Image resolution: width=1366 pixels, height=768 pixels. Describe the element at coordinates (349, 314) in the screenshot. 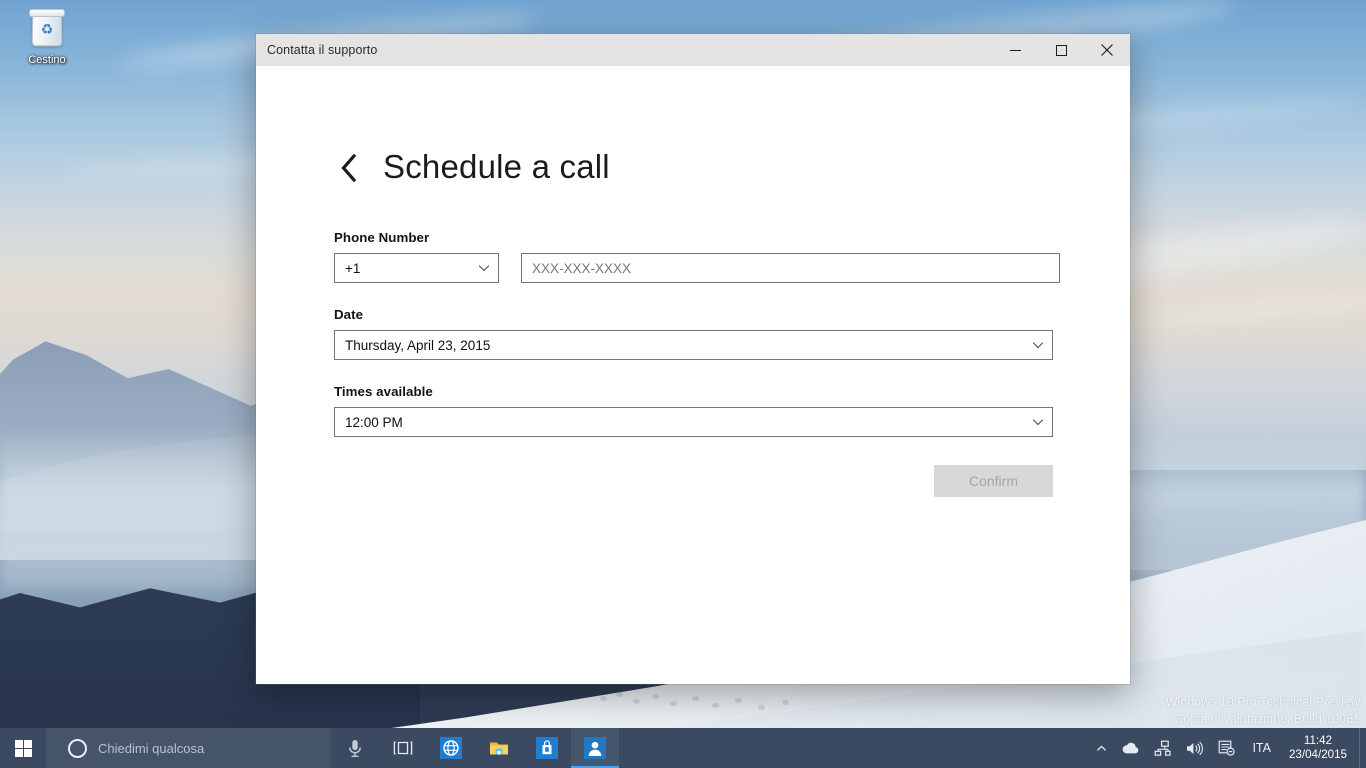

I see `date-label: Date` at that location.